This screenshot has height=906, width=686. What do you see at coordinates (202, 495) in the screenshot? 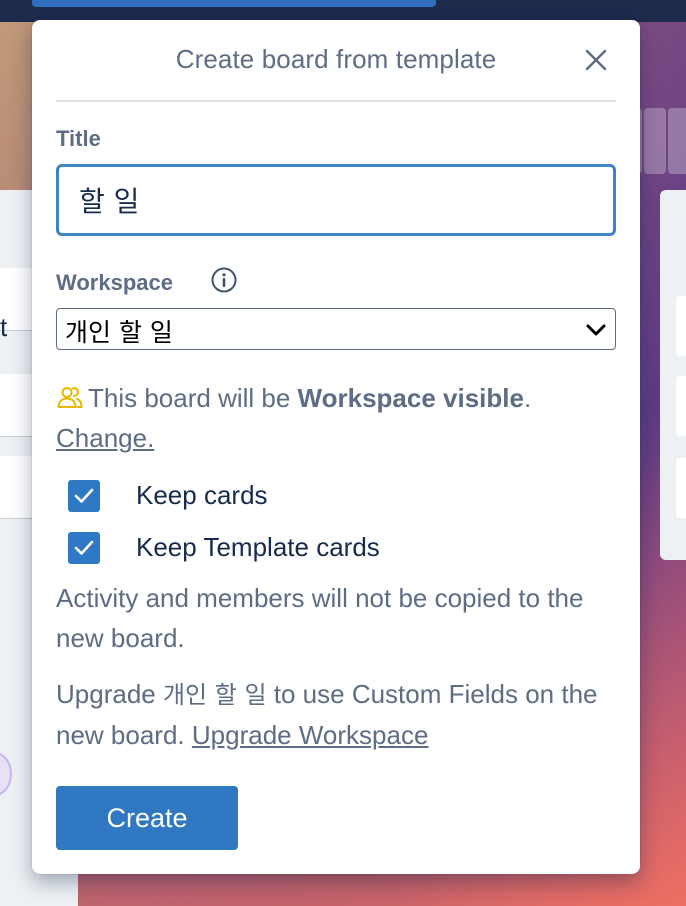
I see `keep-cards-label: Keep cards` at bounding box center [202, 495].